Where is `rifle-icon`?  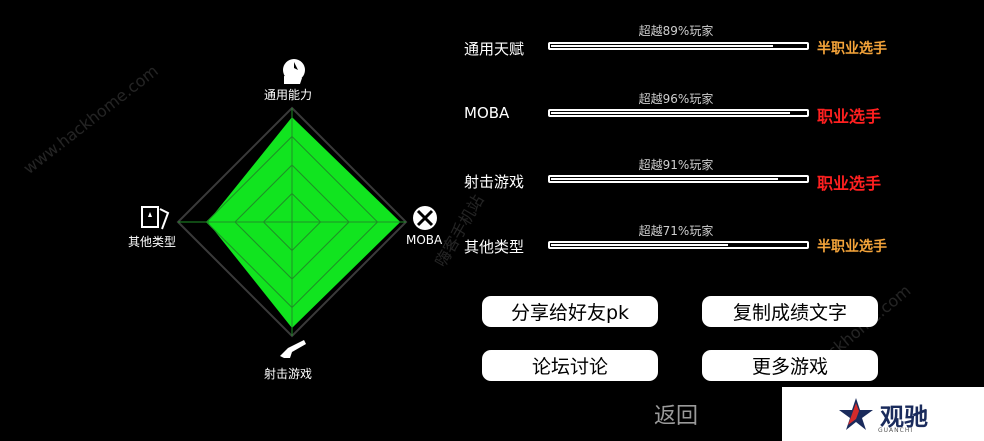
rifle-icon is located at coordinates (293, 349).